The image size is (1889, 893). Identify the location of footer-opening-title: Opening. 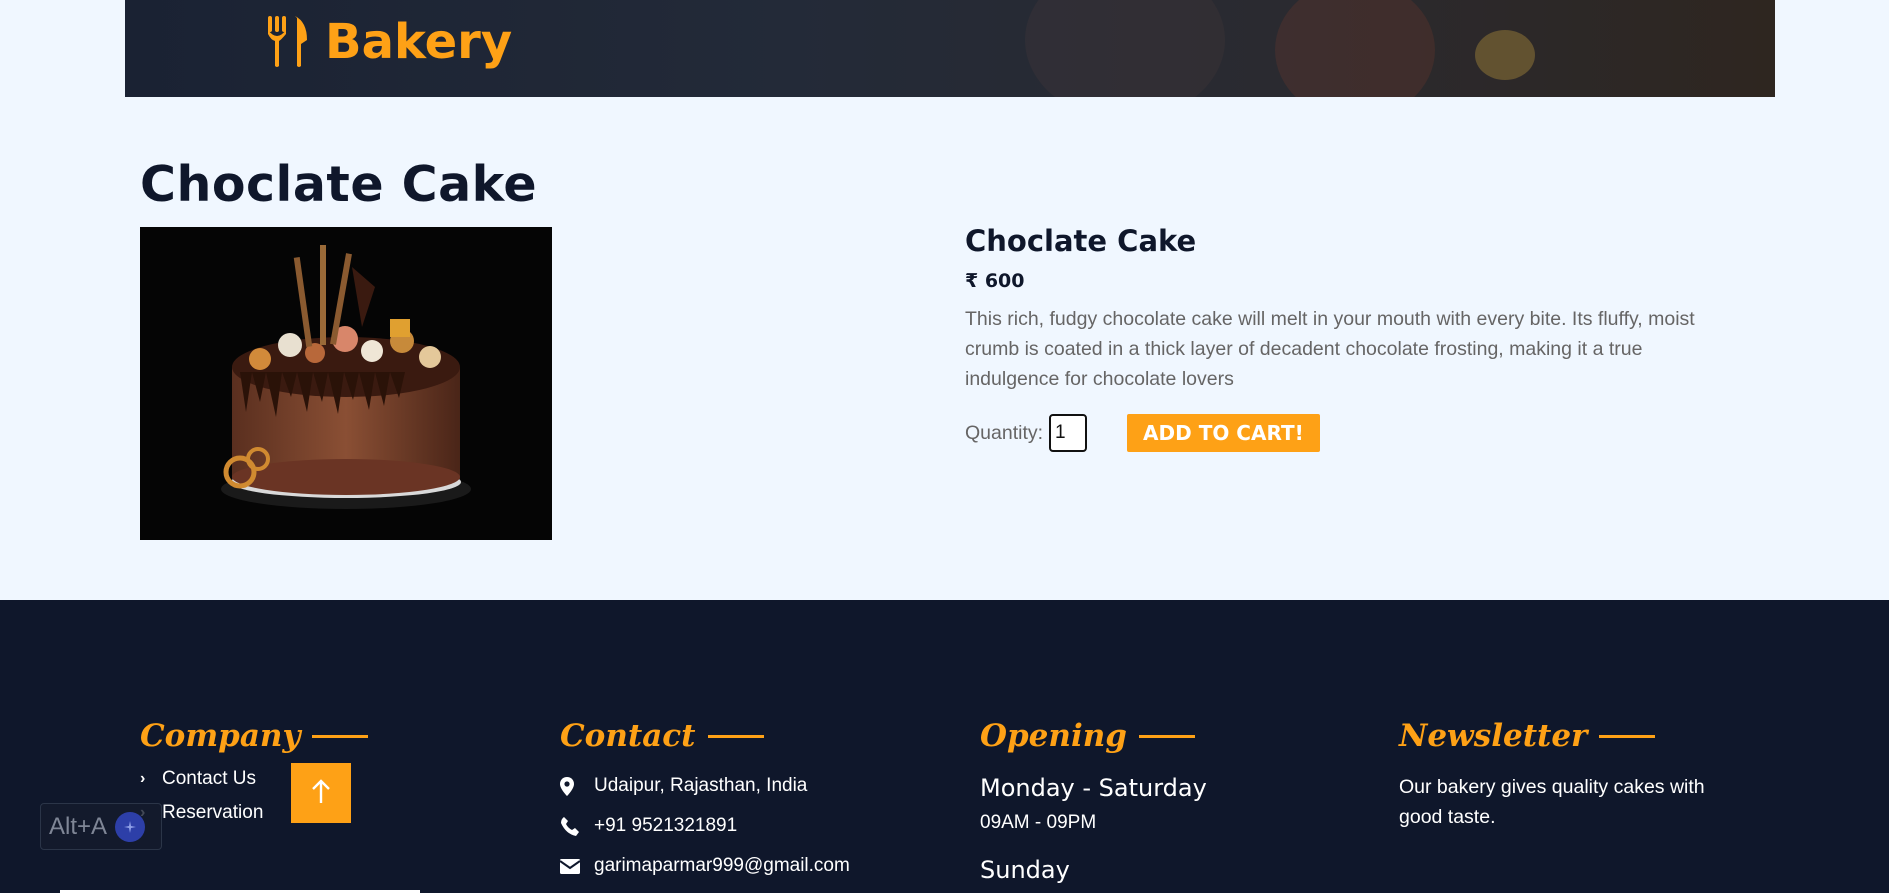
(1093, 736).